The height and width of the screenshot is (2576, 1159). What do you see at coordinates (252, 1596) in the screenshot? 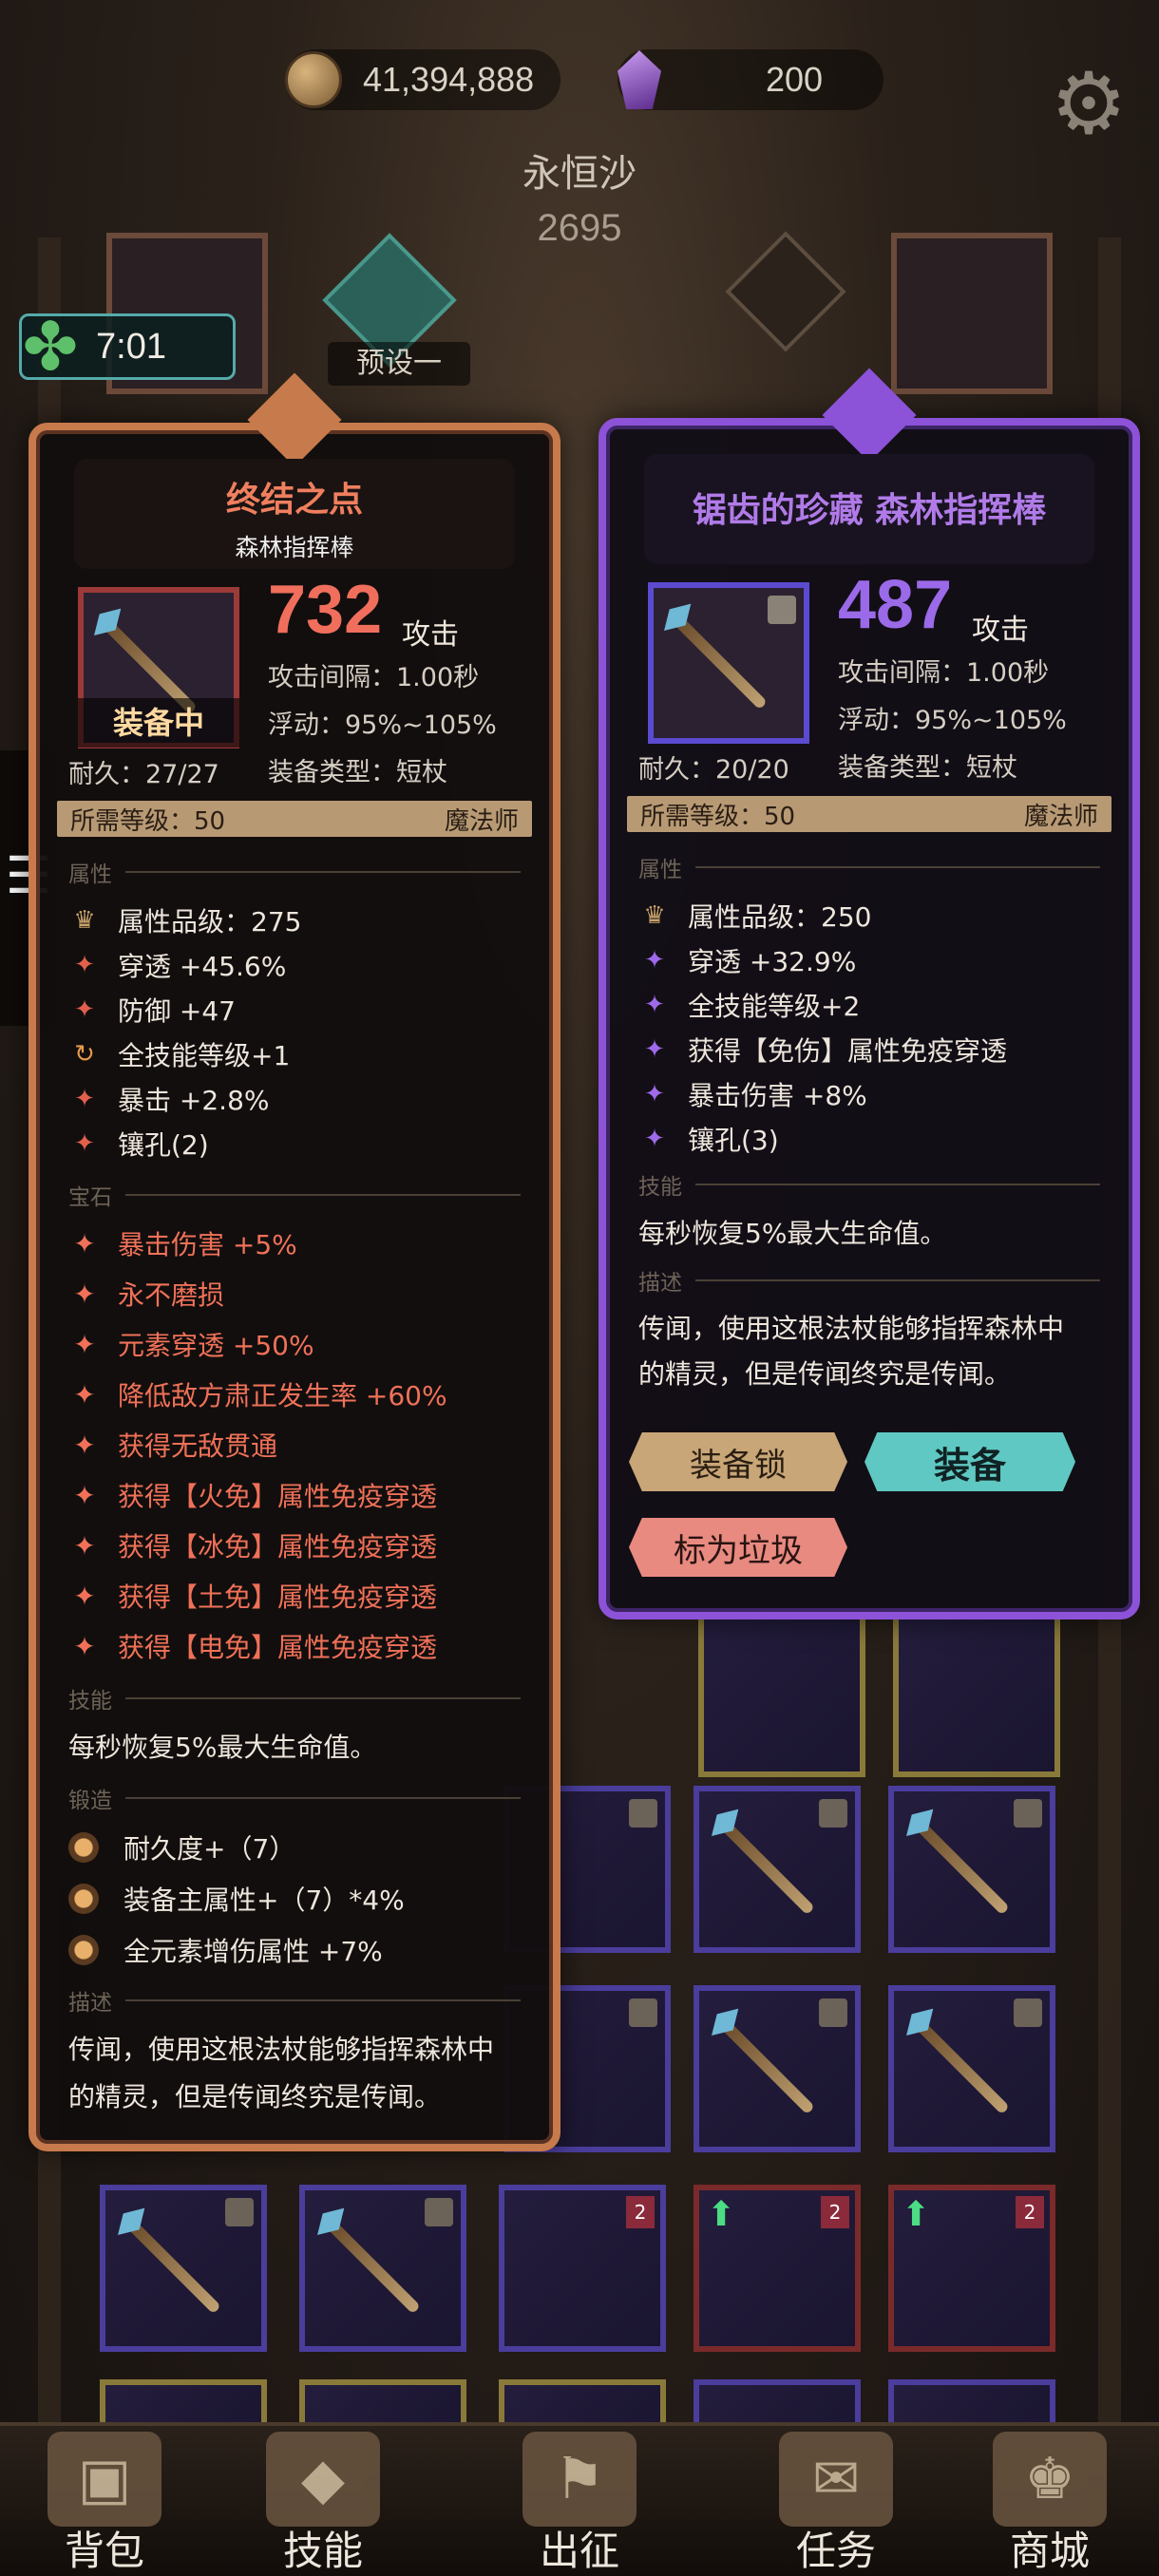
I see `gem-row: ✦ 获得【土免】属性免疫穿透` at bounding box center [252, 1596].